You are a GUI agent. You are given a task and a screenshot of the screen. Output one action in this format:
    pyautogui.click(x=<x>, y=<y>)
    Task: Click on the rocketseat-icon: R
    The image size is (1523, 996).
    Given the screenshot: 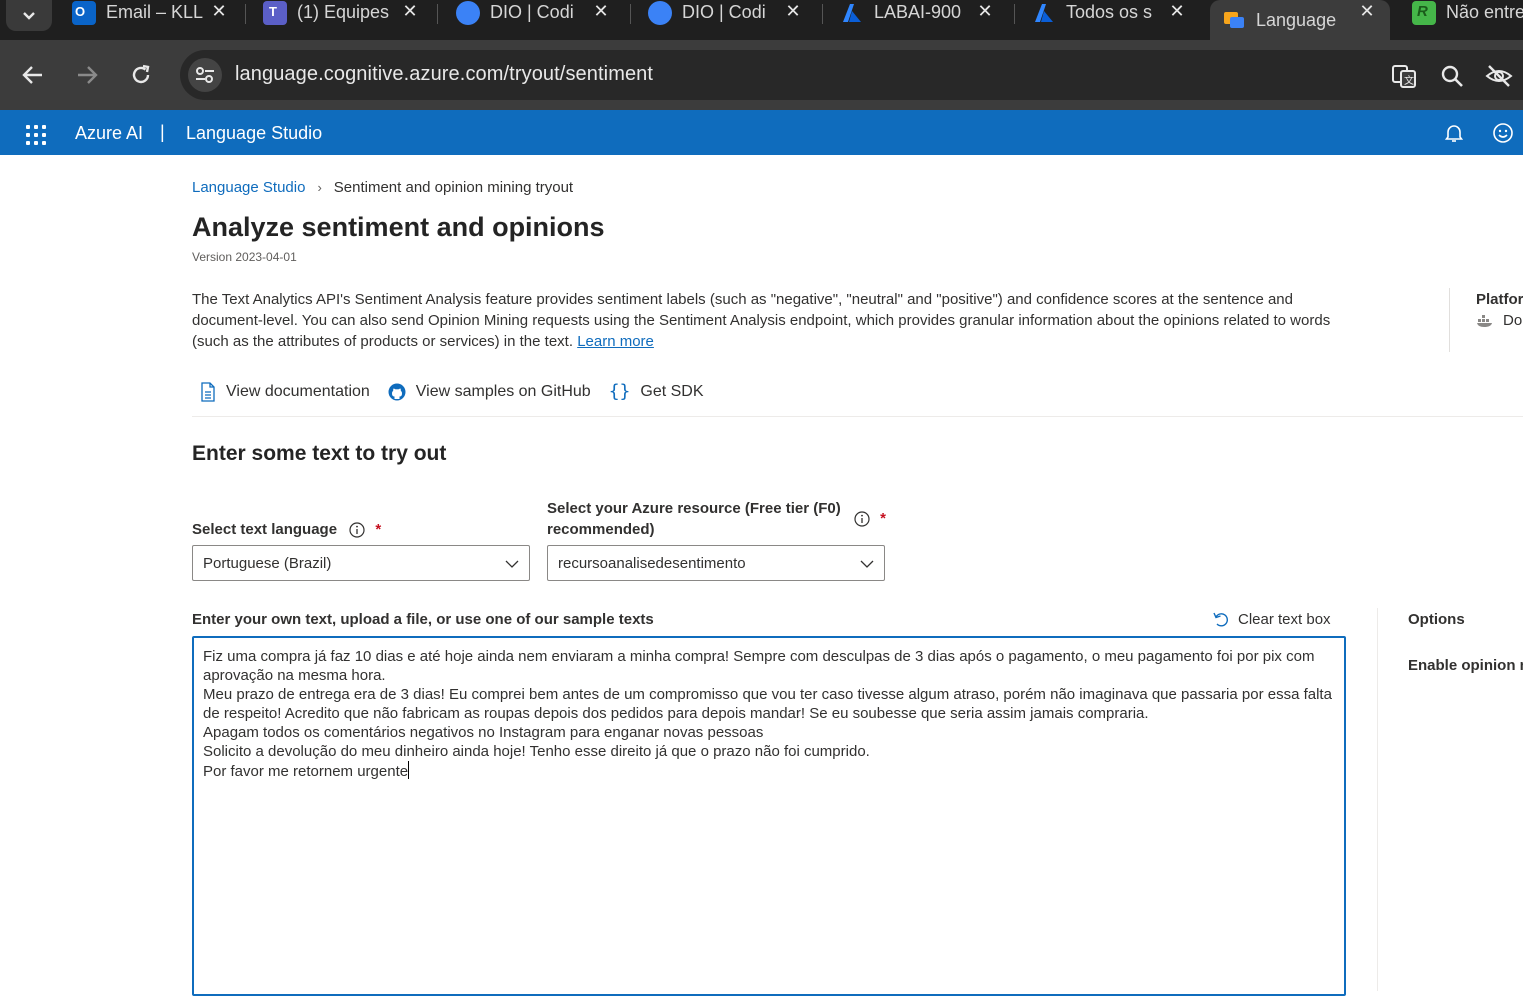 What is the action you would take?
    pyautogui.click(x=1424, y=12)
    